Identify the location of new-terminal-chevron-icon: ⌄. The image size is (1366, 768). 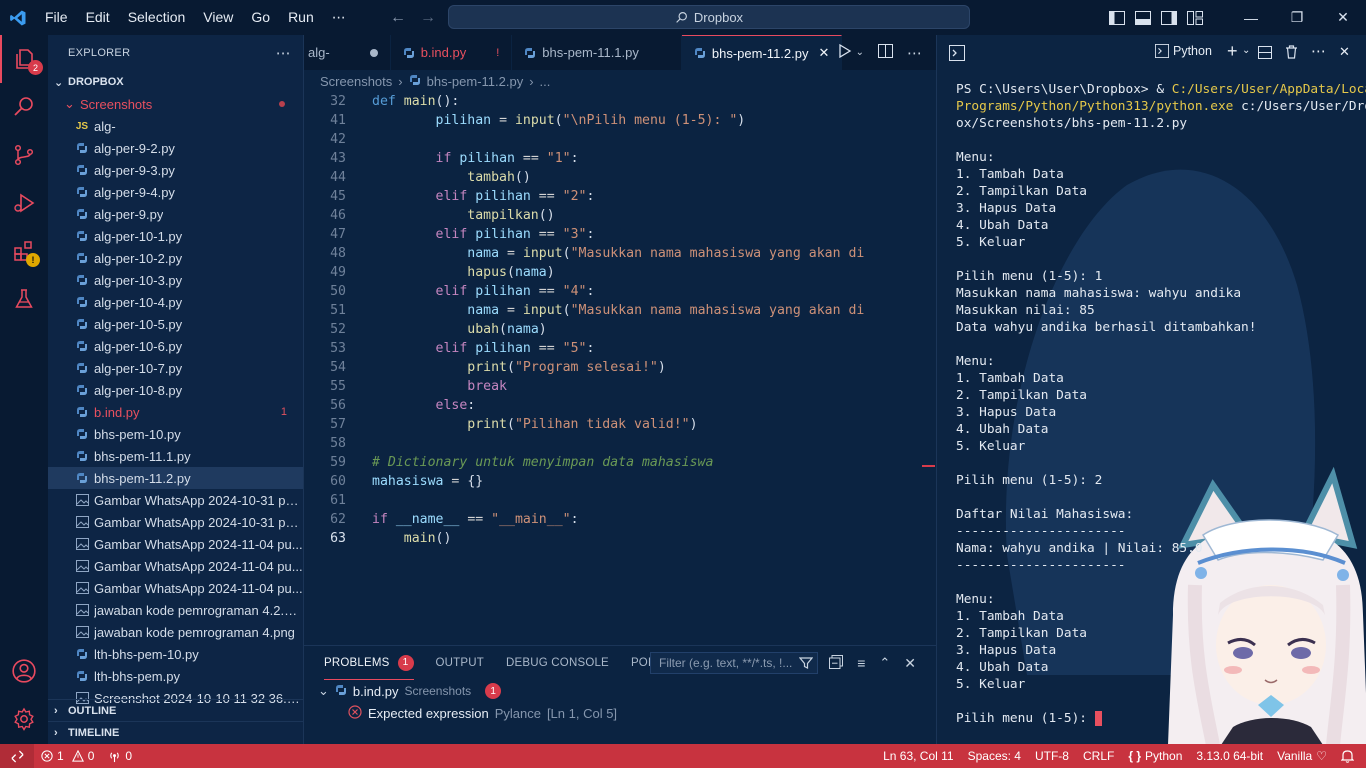
(1246, 50).